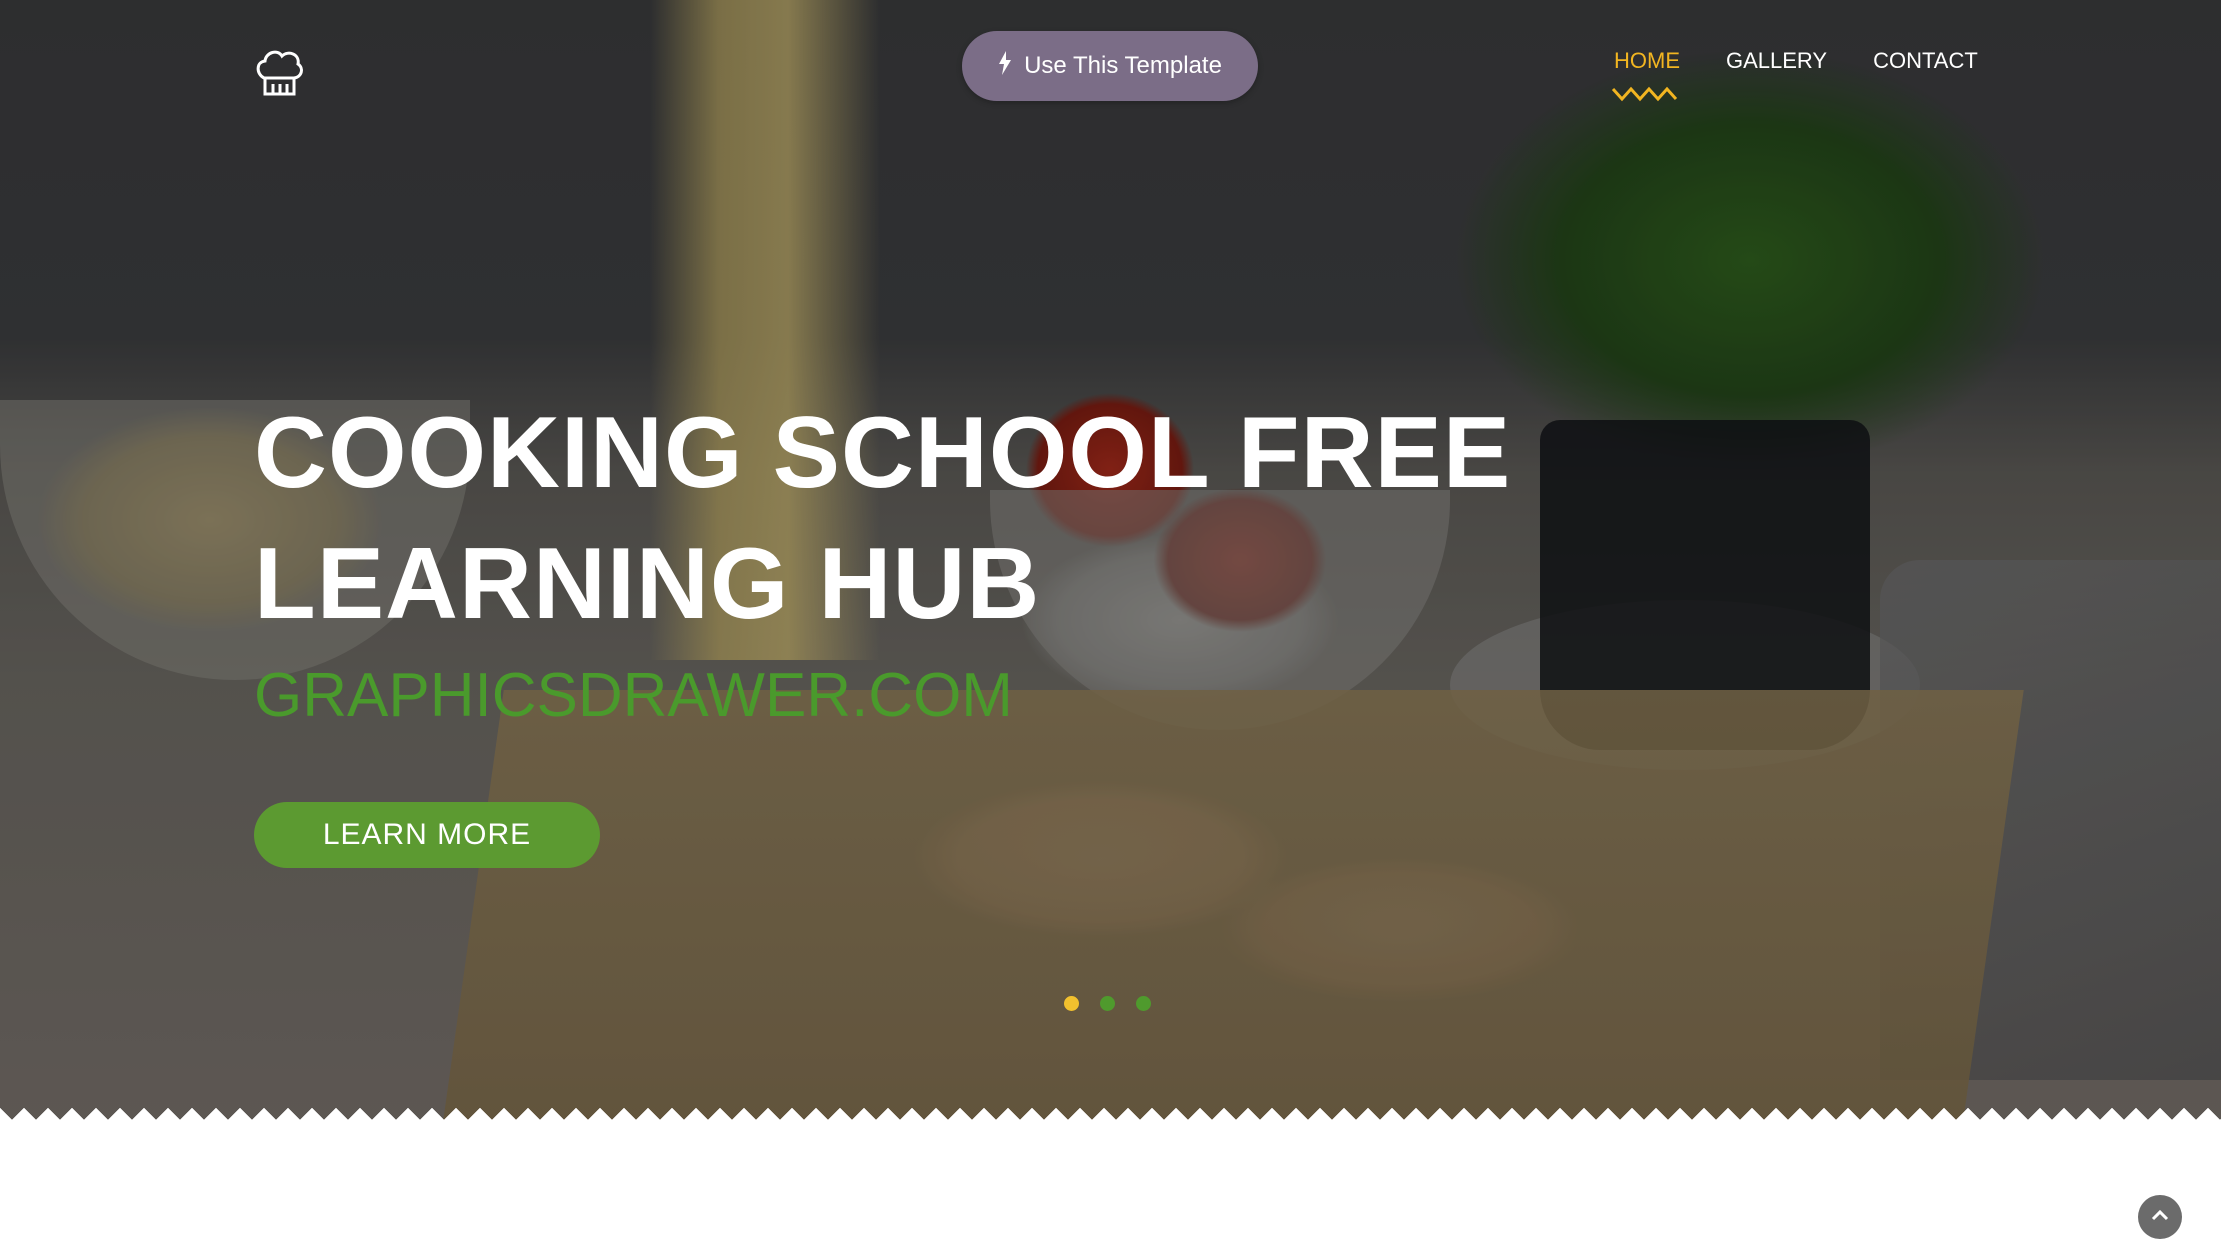  I want to click on hero-subtitle: GRAPHICSDRAWER.COM, so click(633, 695).